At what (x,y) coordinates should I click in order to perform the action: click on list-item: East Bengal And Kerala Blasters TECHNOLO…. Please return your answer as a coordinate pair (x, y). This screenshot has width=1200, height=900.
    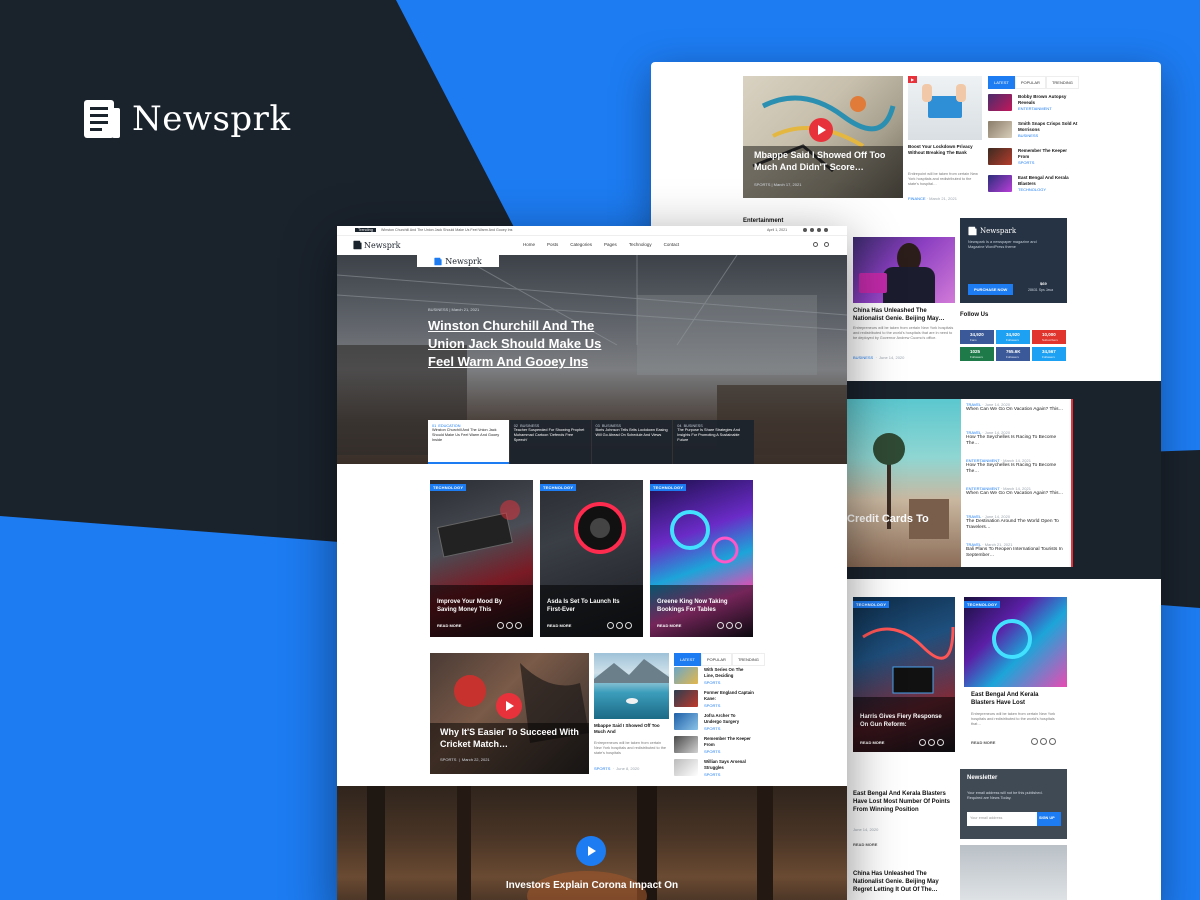
    Looking at the image, I should click on (1033, 186).